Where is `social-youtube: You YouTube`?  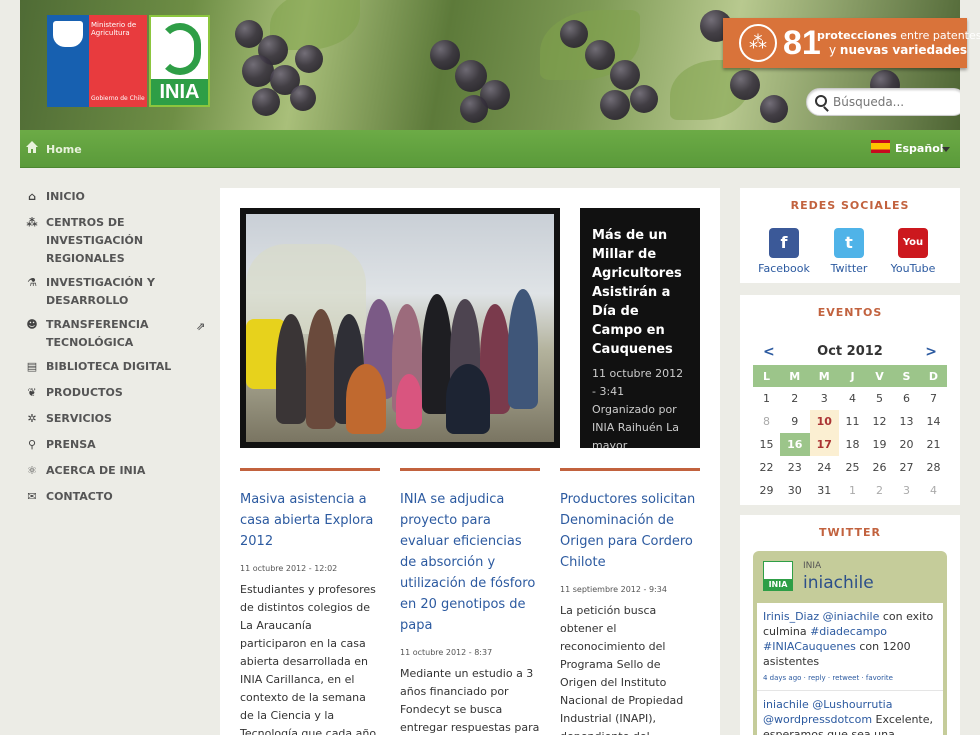 social-youtube: You YouTube is located at coordinates (913, 251).